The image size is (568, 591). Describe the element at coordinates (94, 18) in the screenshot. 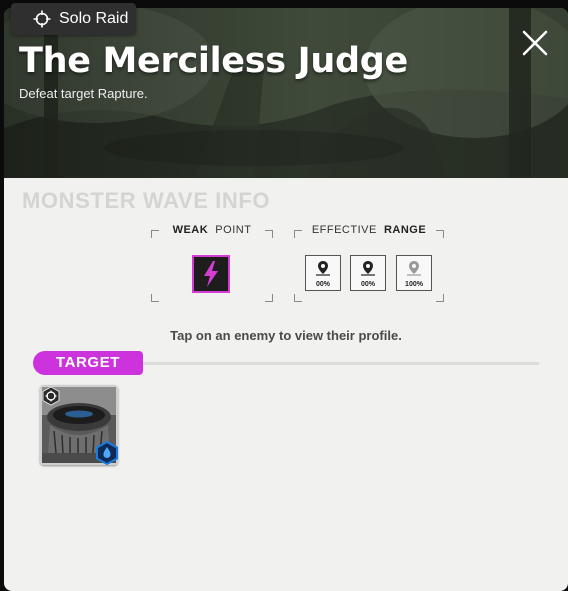

I see `mode-badge-label: Solo Raid` at that location.